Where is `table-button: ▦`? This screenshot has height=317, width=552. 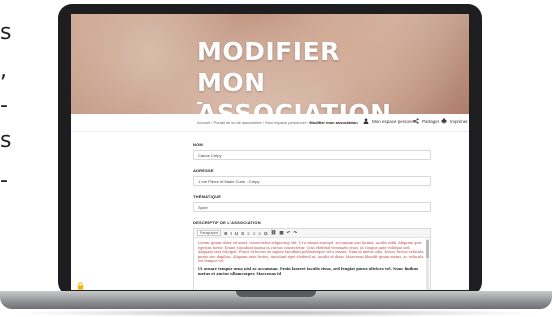
table-button: ▦ is located at coordinates (281, 233).